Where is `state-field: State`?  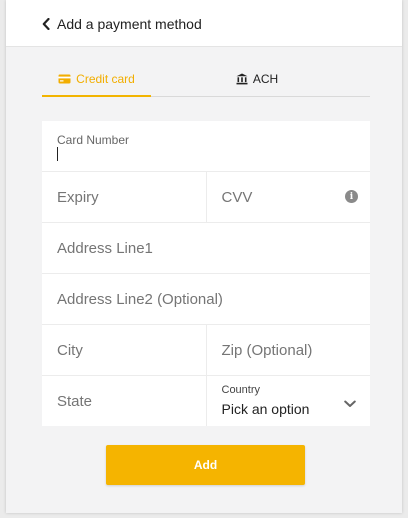
state-field: State is located at coordinates (124, 401).